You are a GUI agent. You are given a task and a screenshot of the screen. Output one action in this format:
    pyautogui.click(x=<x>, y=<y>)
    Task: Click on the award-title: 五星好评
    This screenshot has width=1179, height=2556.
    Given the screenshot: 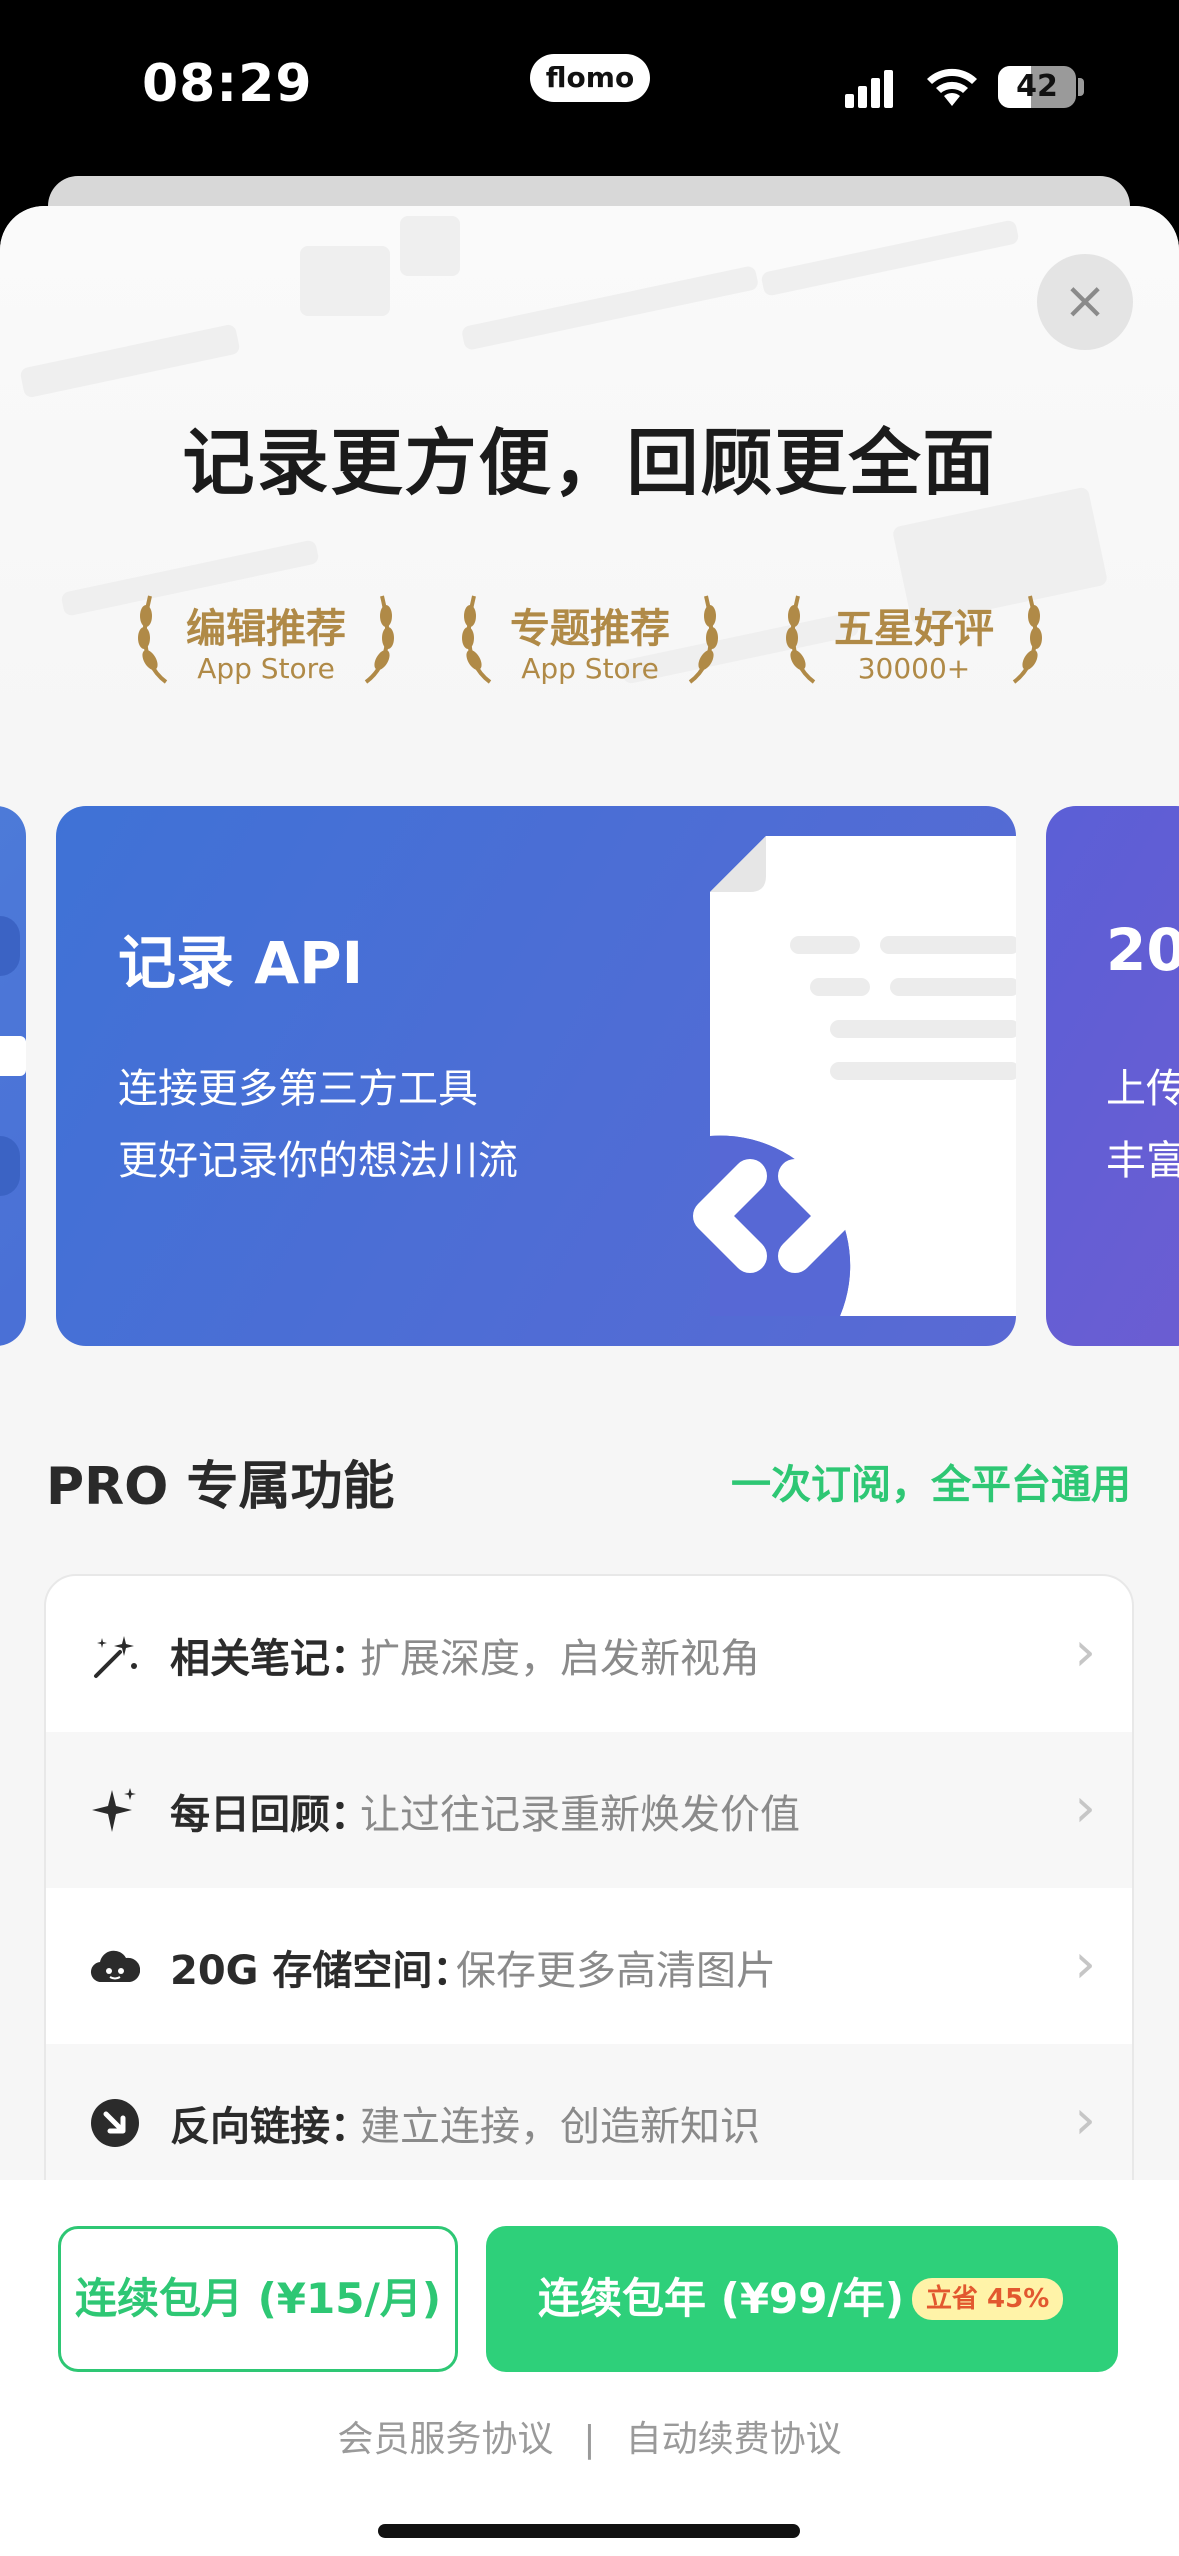 What is the action you would take?
    pyautogui.click(x=914, y=629)
    